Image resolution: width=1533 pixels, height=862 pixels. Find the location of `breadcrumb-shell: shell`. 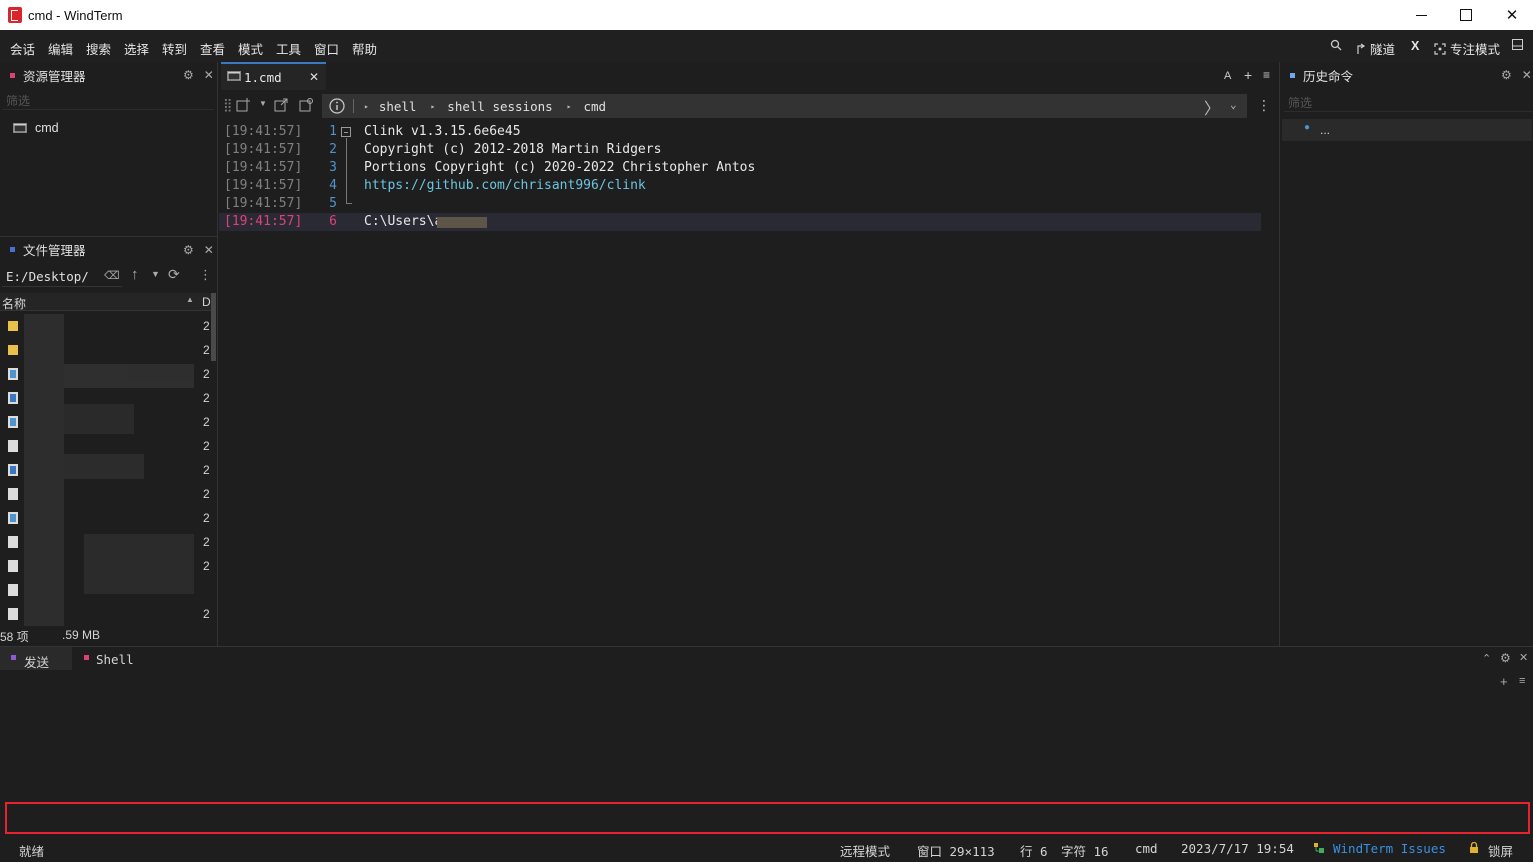

breadcrumb-shell: shell is located at coordinates (398, 106).